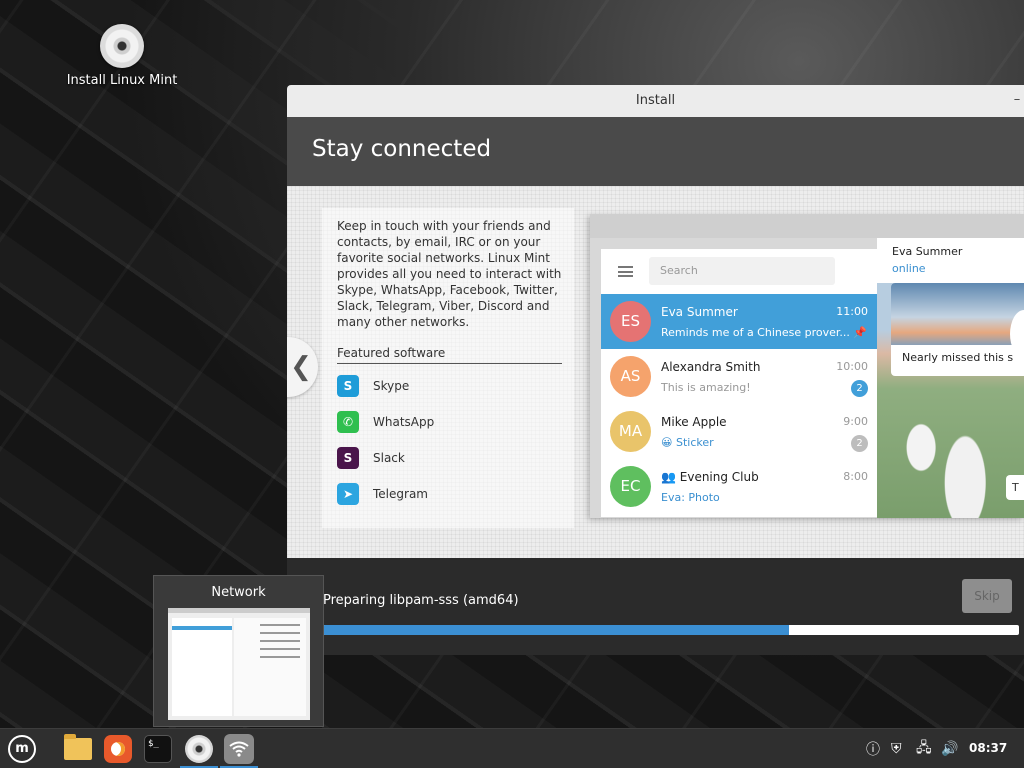 The image size is (1024, 768). I want to click on sunset-photo, so click(957, 314).